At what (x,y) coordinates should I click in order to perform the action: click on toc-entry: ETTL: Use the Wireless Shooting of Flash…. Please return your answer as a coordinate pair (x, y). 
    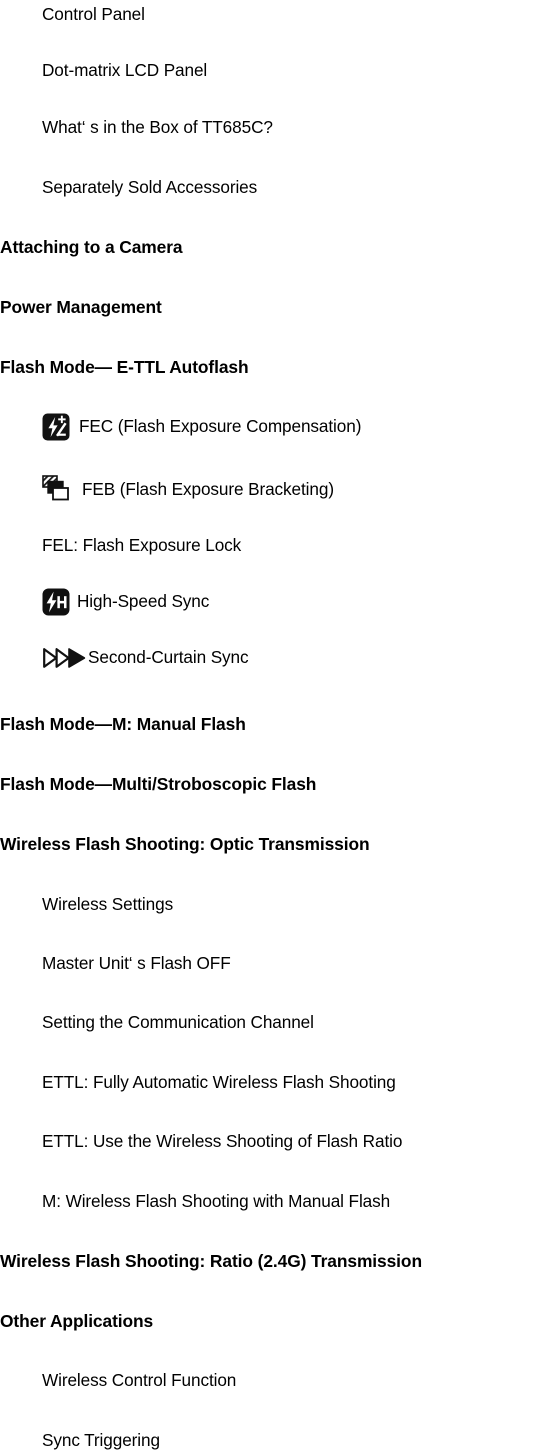
    Looking at the image, I should click on (277, 1142).